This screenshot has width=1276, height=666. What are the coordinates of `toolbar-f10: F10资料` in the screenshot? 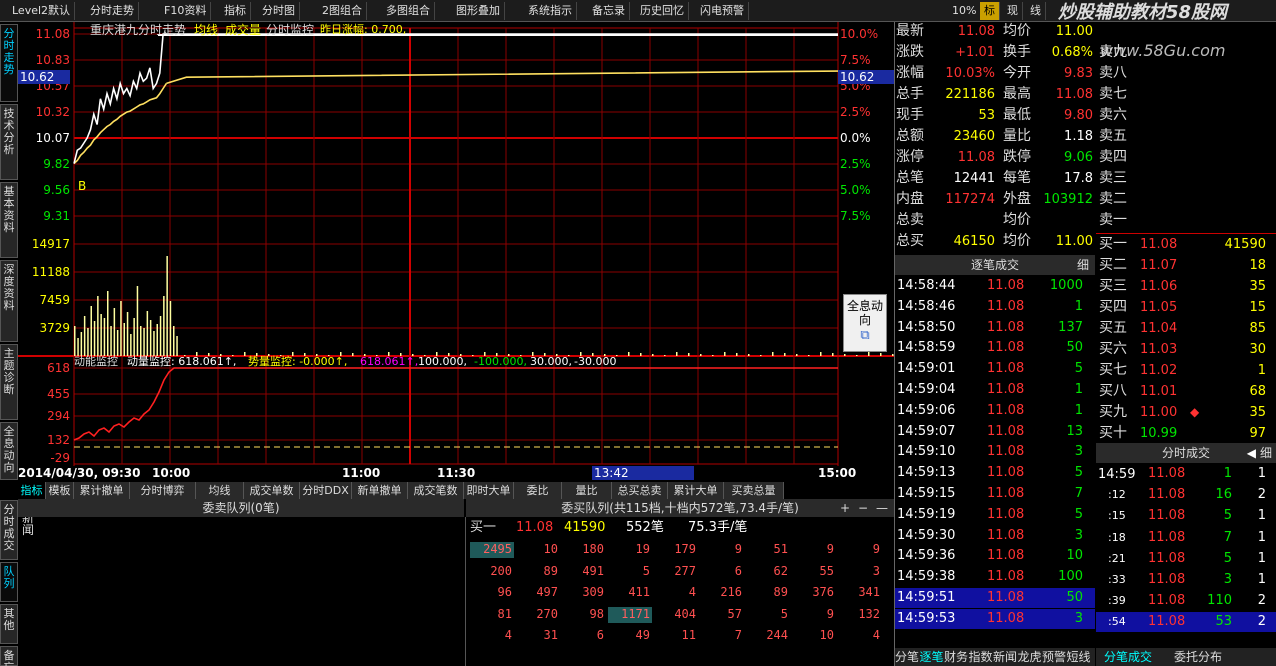 It's located at (186, 11).